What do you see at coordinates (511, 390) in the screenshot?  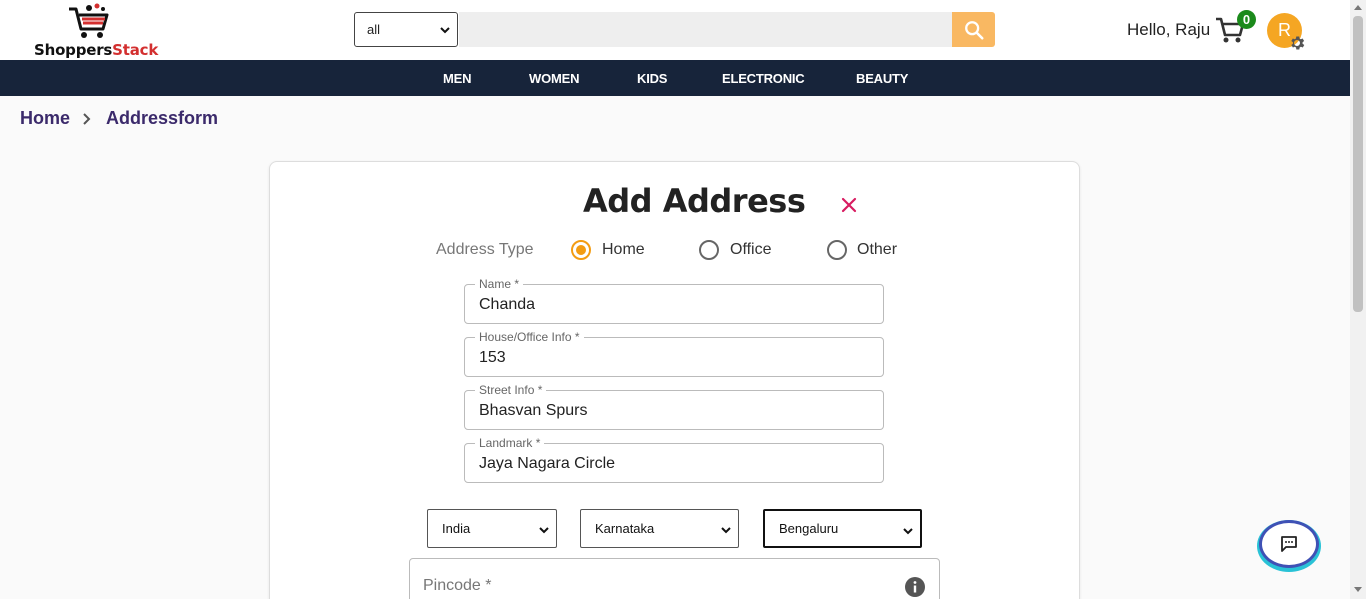 I see `street-info-field-label: Street Info *` at bounding box center [511, 390].